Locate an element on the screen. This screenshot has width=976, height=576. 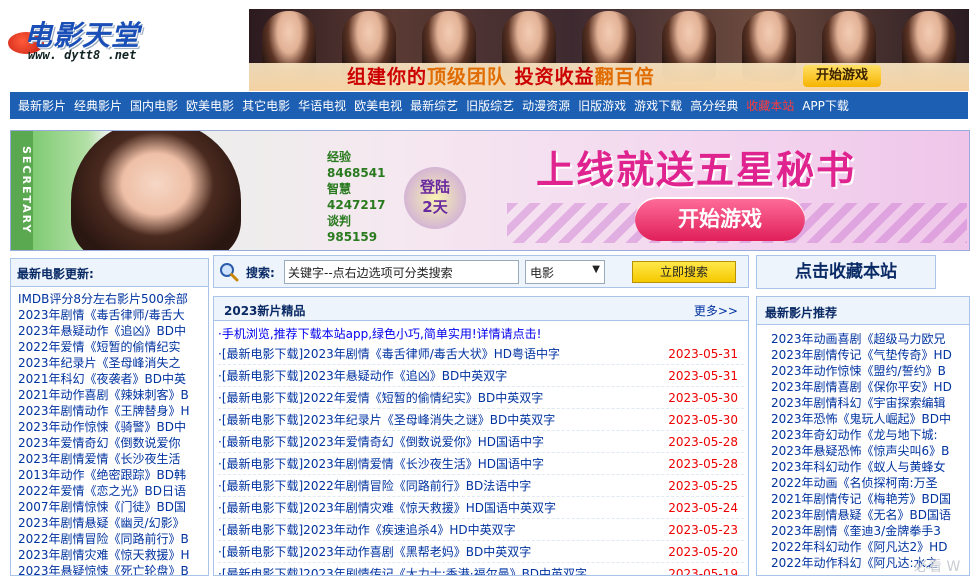
movie-link: ·[最新电影下载]2023年剧情传记《大力士:香港·福尔曼》BD中英双字 is located at coordinates (402, 571).